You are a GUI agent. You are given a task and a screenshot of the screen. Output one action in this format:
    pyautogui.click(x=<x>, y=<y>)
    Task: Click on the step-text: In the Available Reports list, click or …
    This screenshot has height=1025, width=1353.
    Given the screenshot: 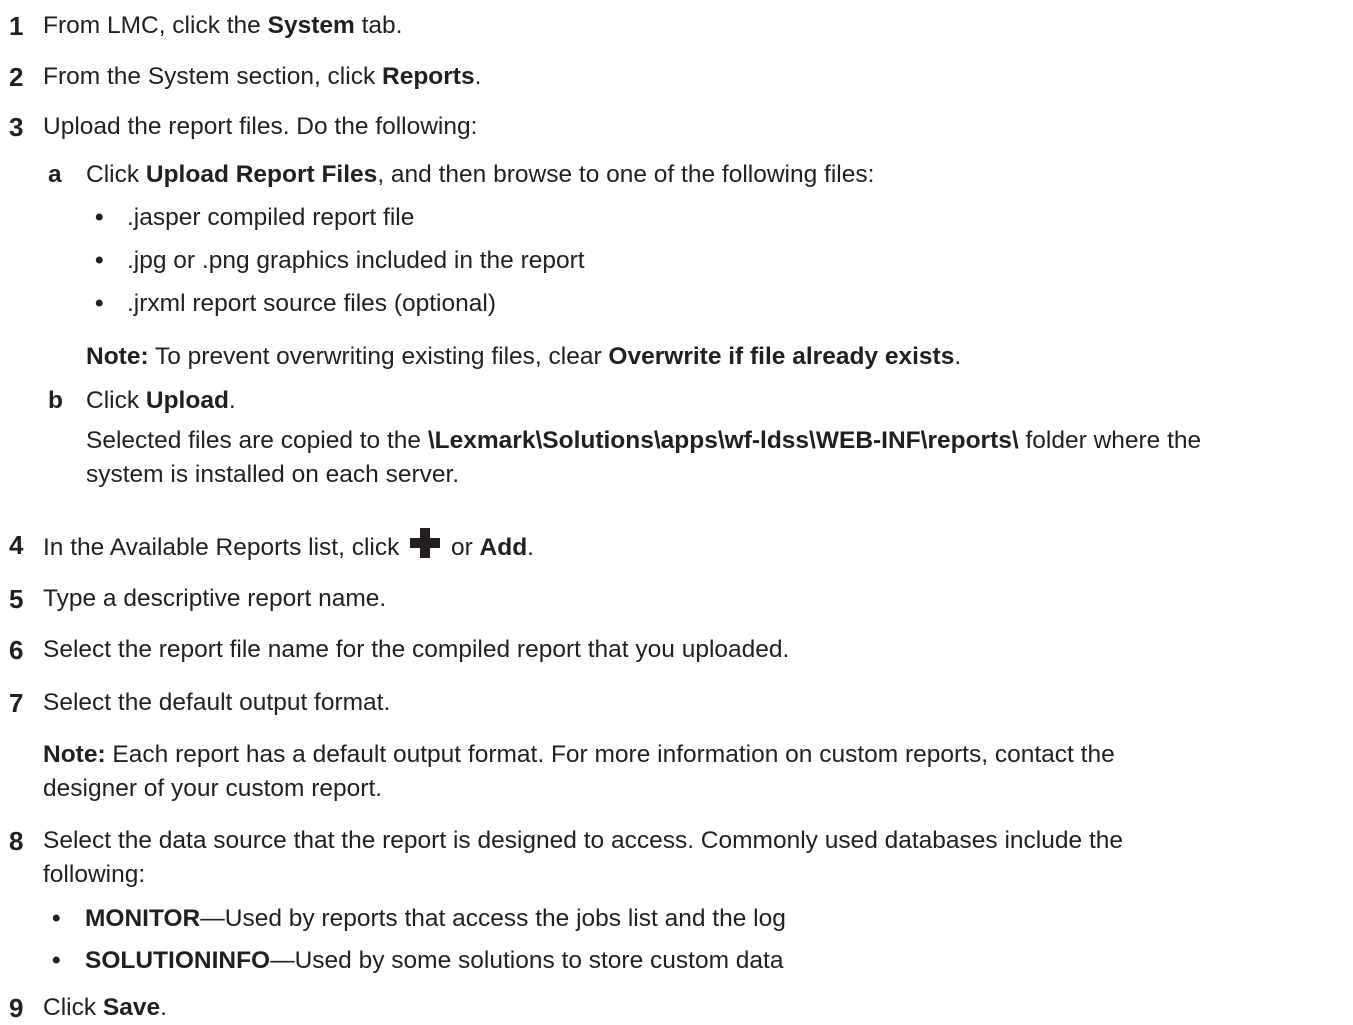 What is the action you would take?
    pyautogui.click(x=691, y=546)
    